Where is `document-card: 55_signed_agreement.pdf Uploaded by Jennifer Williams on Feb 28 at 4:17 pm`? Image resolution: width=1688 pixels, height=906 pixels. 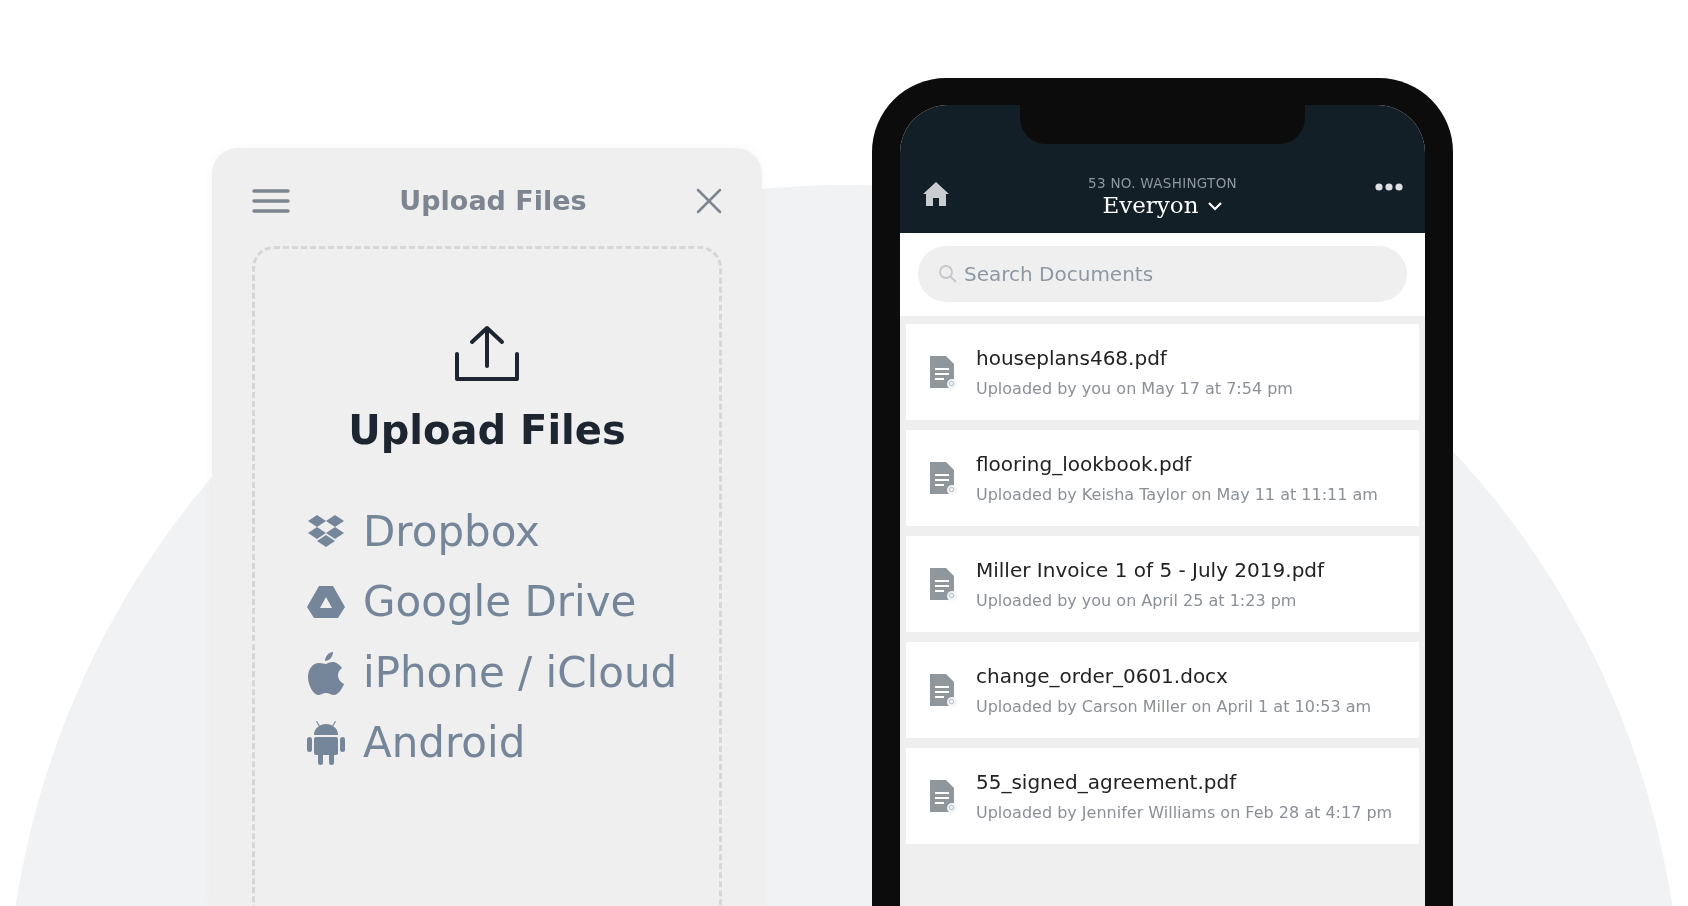
document-card: 55_signed_agreement.pdf Uploaded by Jennifer Williams on Feb 28 at 4:17 pm is located at coordinates (1162, 796).